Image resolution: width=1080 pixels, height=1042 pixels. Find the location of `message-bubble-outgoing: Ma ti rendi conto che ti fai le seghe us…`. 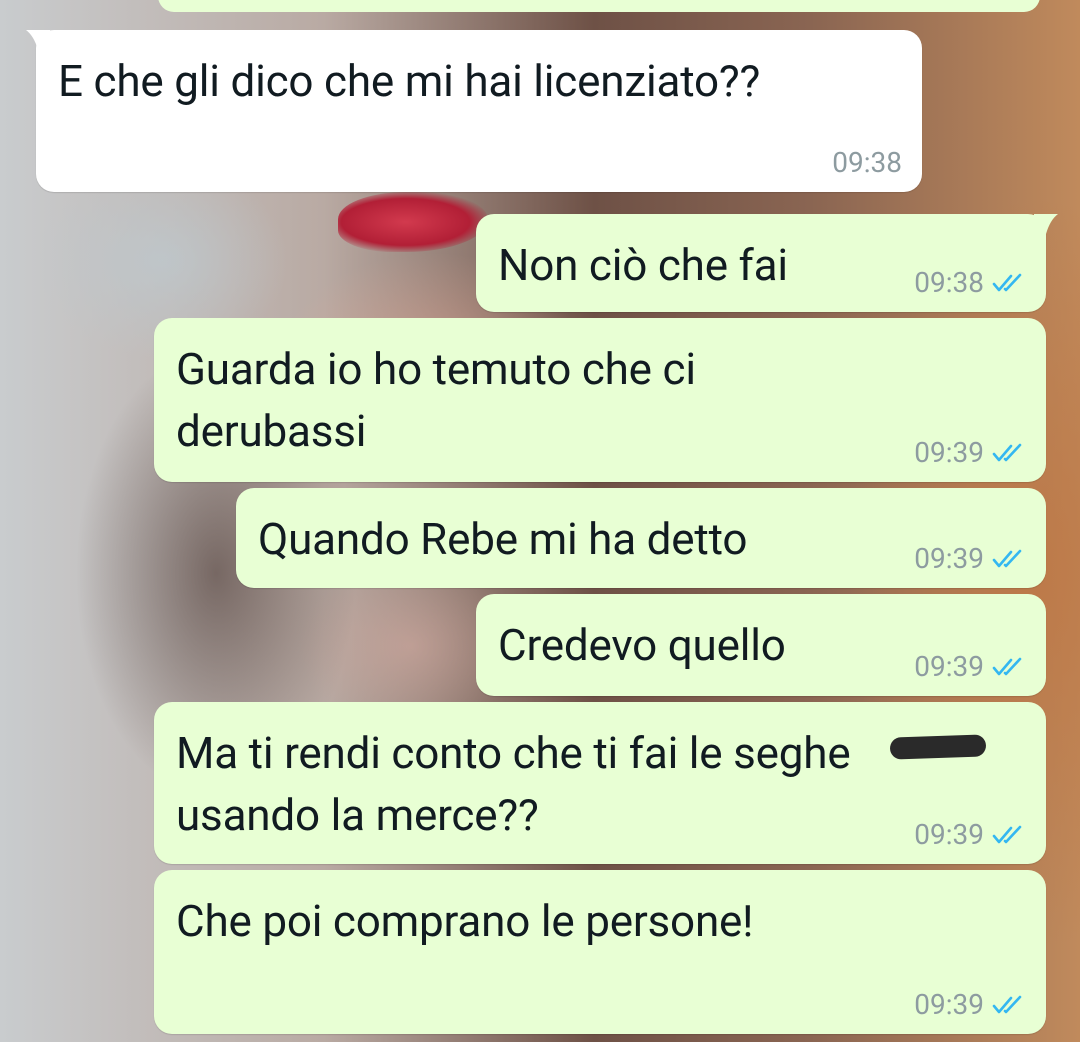

message-bubble-outgoing: Ma ti rendi conto che ti fai le seghe us… is located at coordinates (600, 783).